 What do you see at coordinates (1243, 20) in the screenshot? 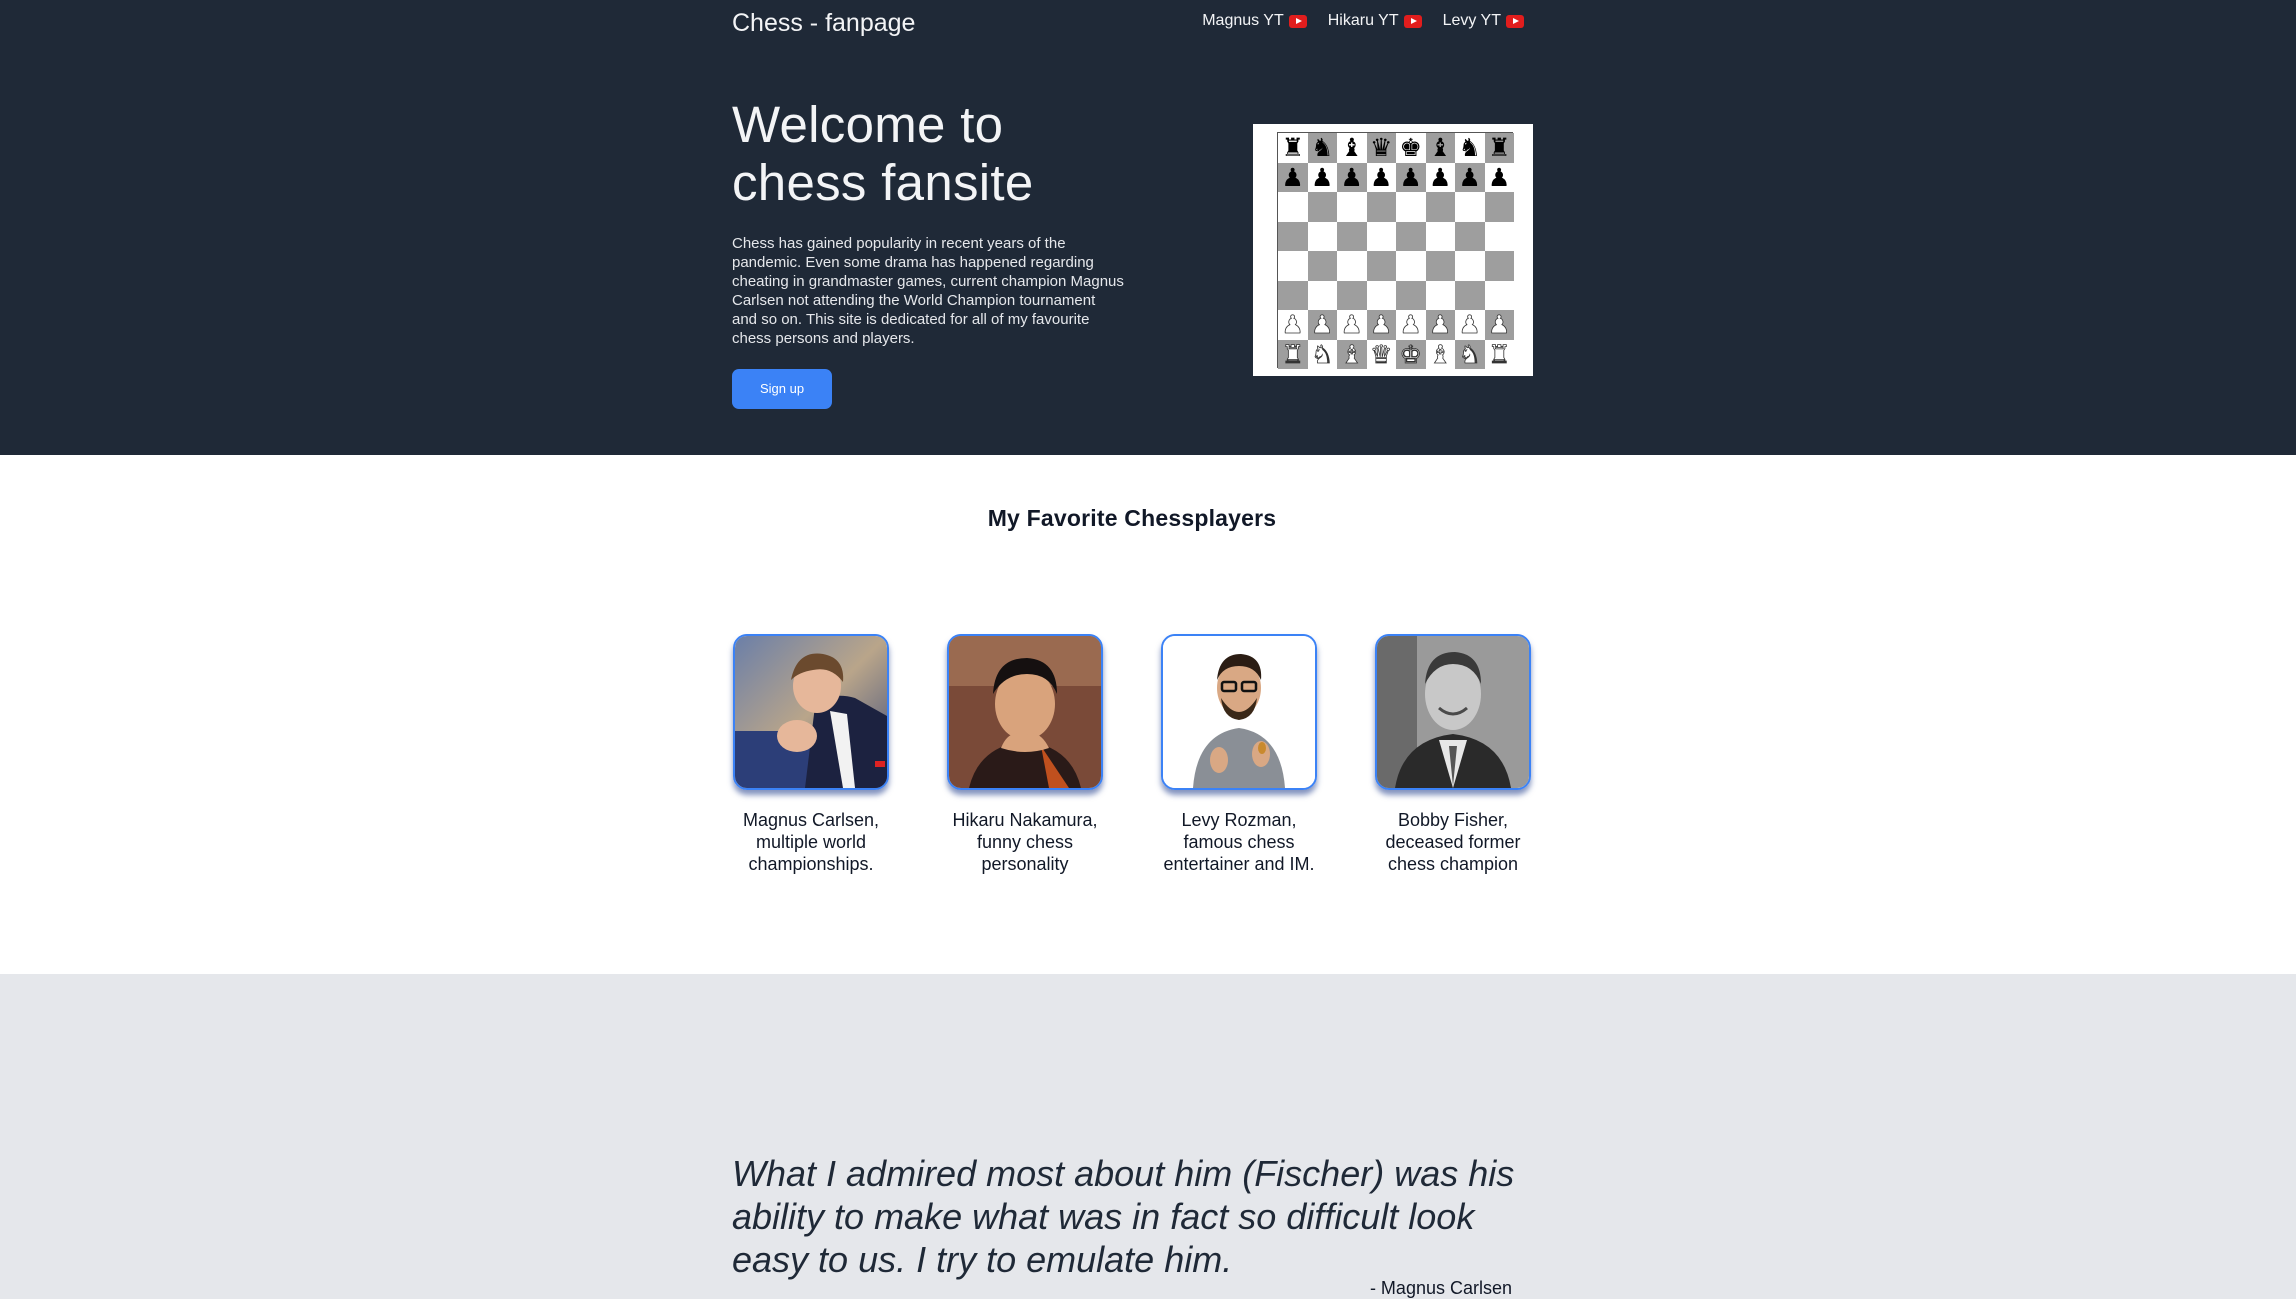
I see `nav-link-label: Magnus YT` at bounding box center [1243, 20].